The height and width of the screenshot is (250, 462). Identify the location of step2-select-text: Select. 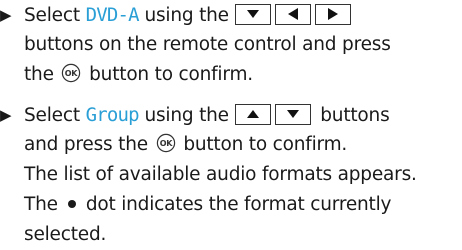
(52, 115).